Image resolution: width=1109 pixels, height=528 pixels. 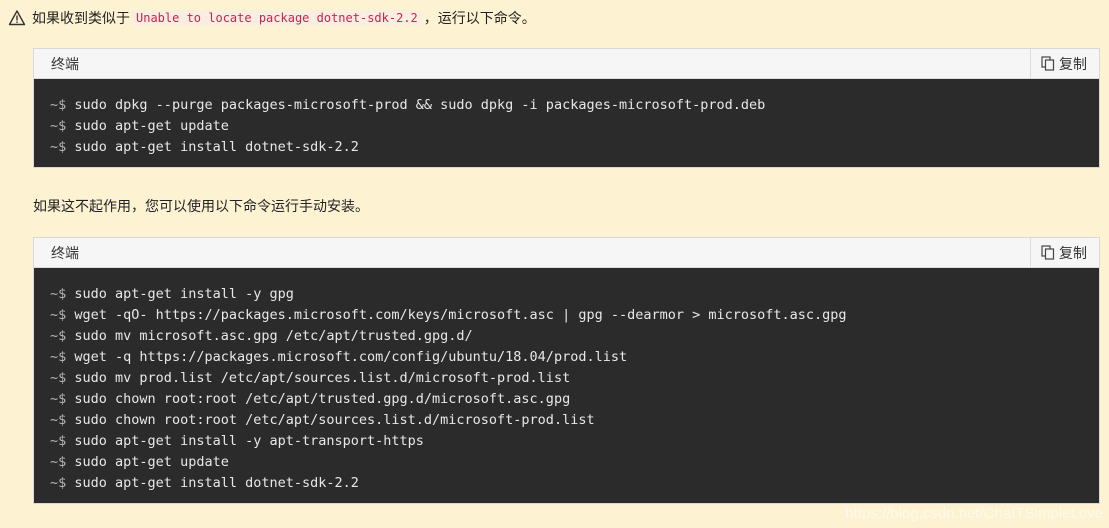 I want to click on warning-prefix: 如果收到类似于, so click(x=81, y=19).